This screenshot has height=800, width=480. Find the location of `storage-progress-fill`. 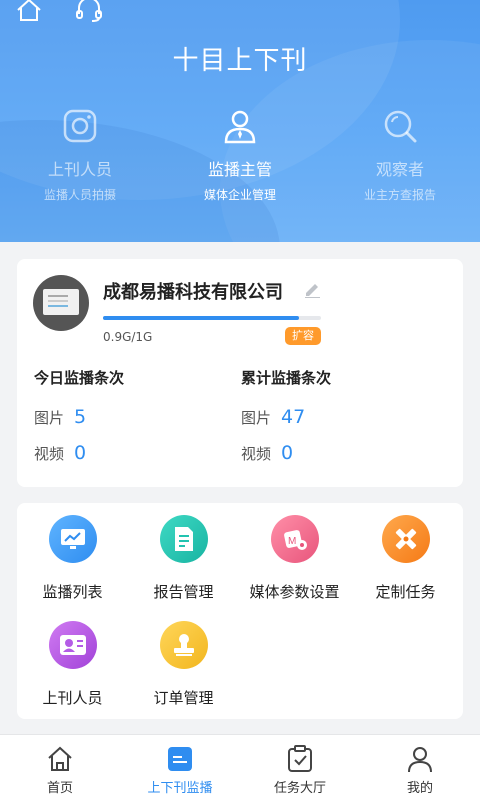

storage-progress-fill is located at coordinates (201, 318).